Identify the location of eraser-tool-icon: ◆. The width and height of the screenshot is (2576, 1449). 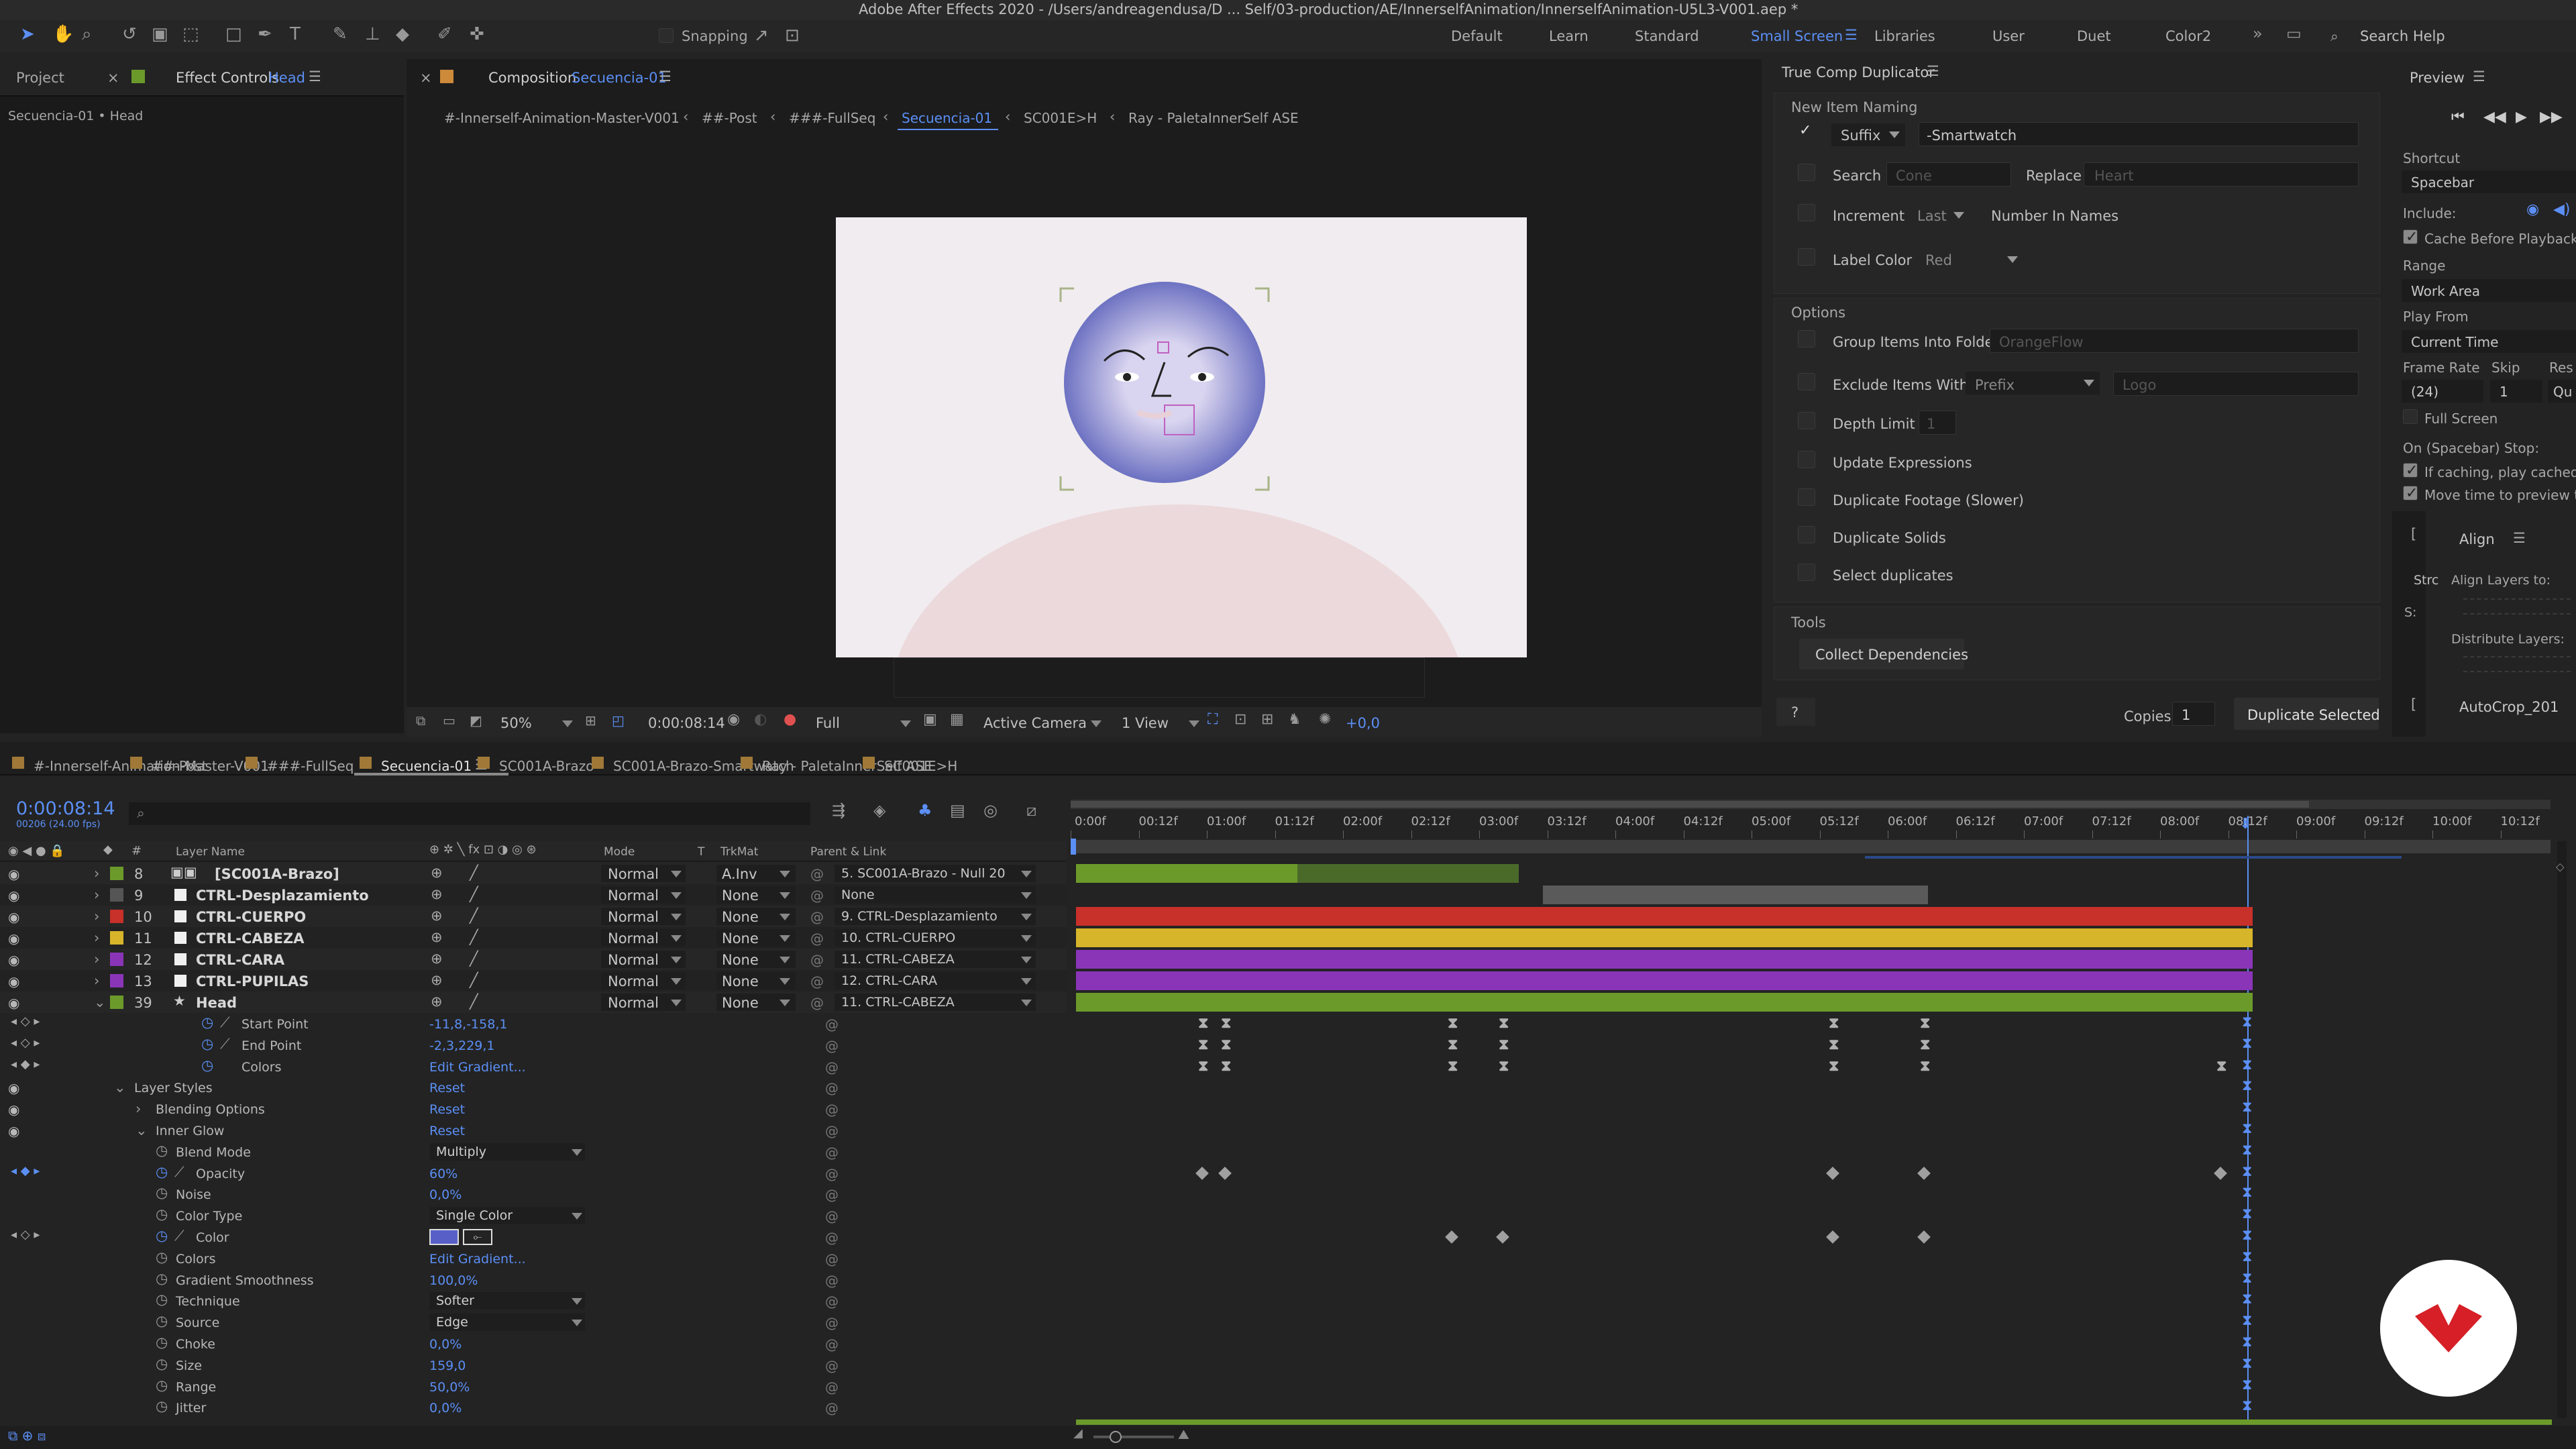
(402, 34).